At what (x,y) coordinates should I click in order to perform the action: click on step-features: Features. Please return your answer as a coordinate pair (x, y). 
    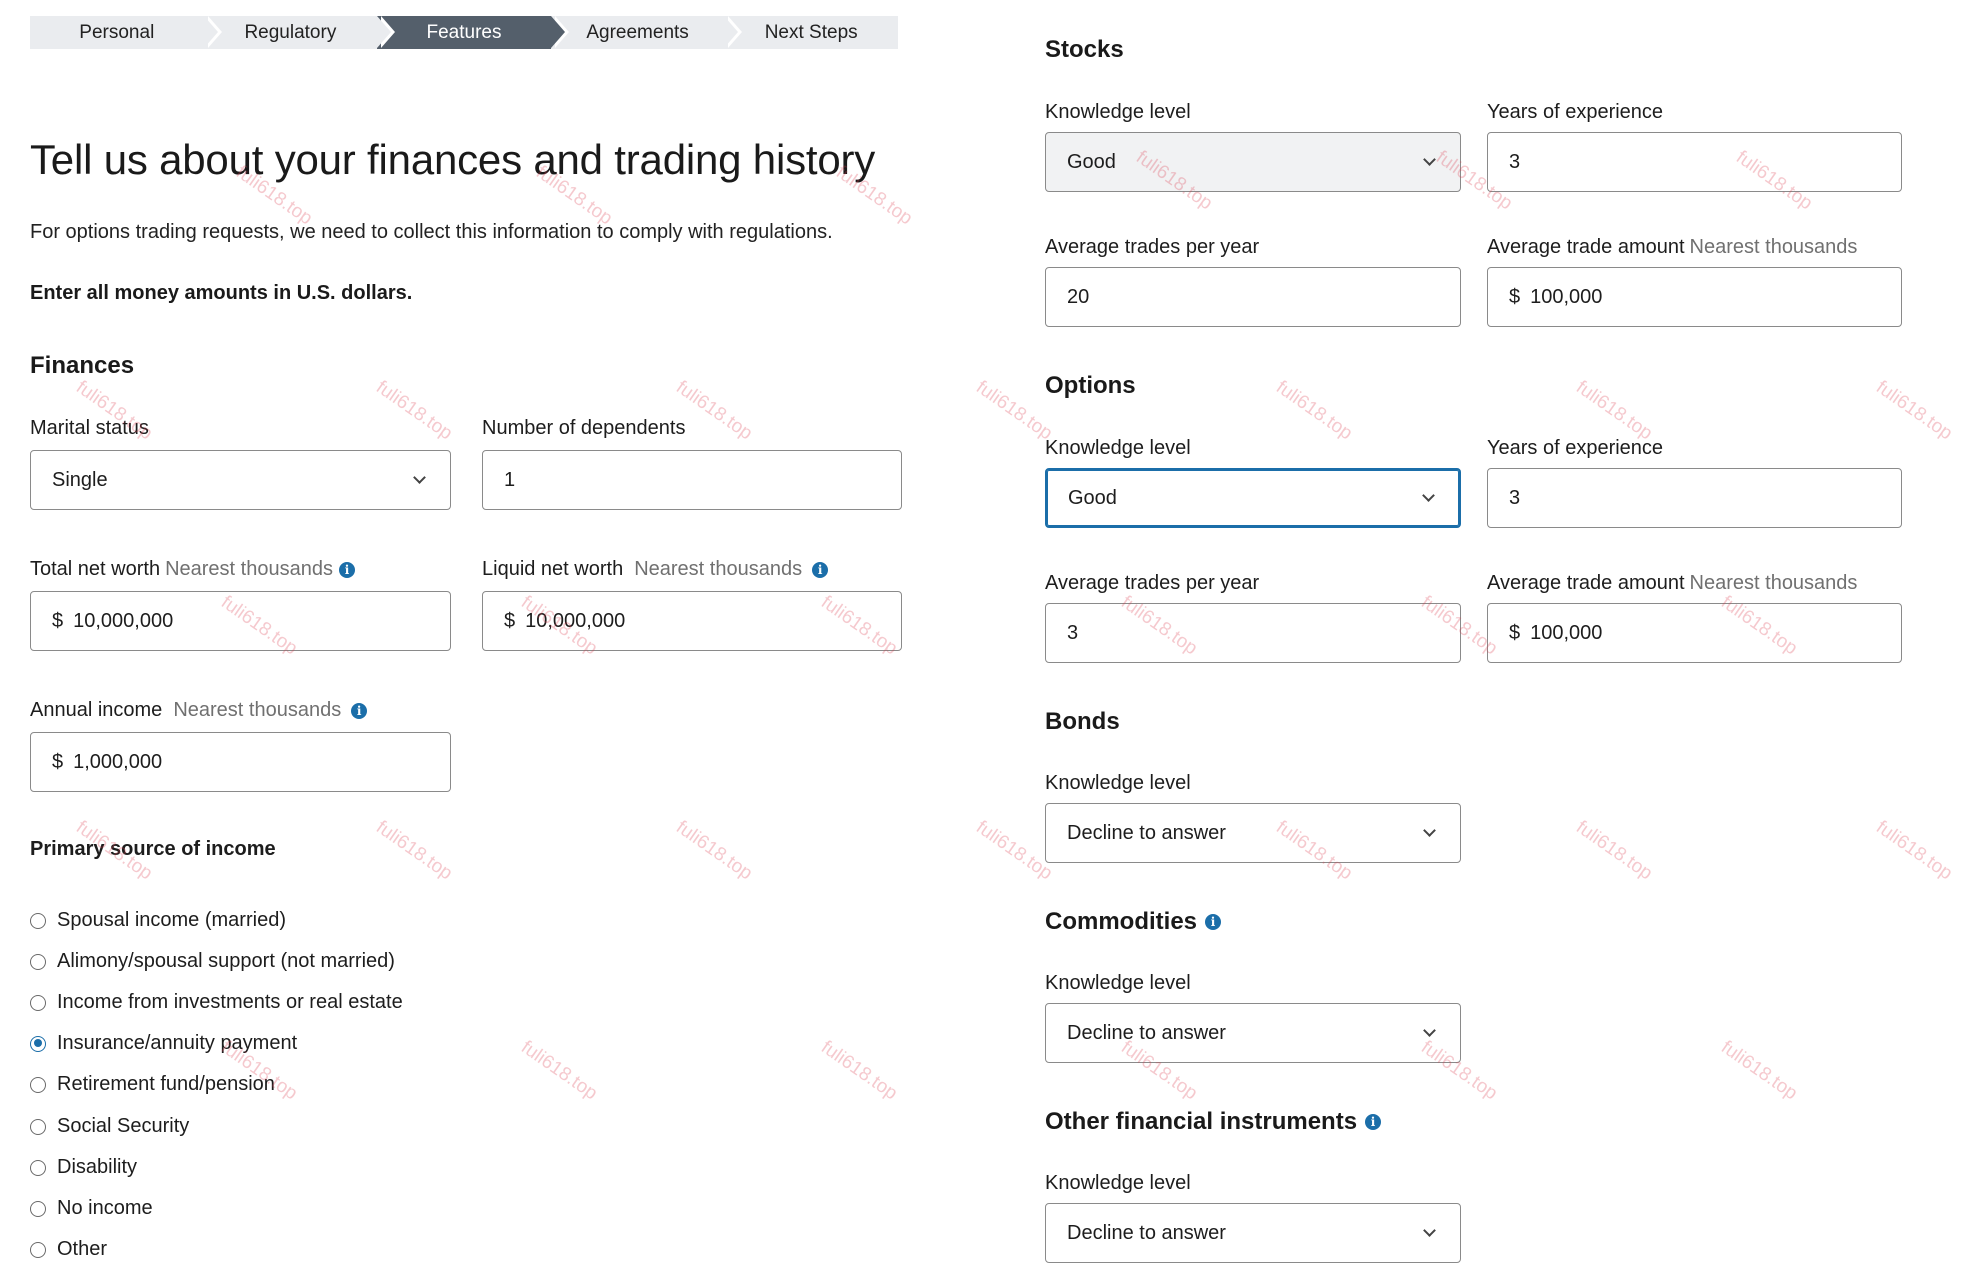
    Looking at the image, I should click on (473, 32).